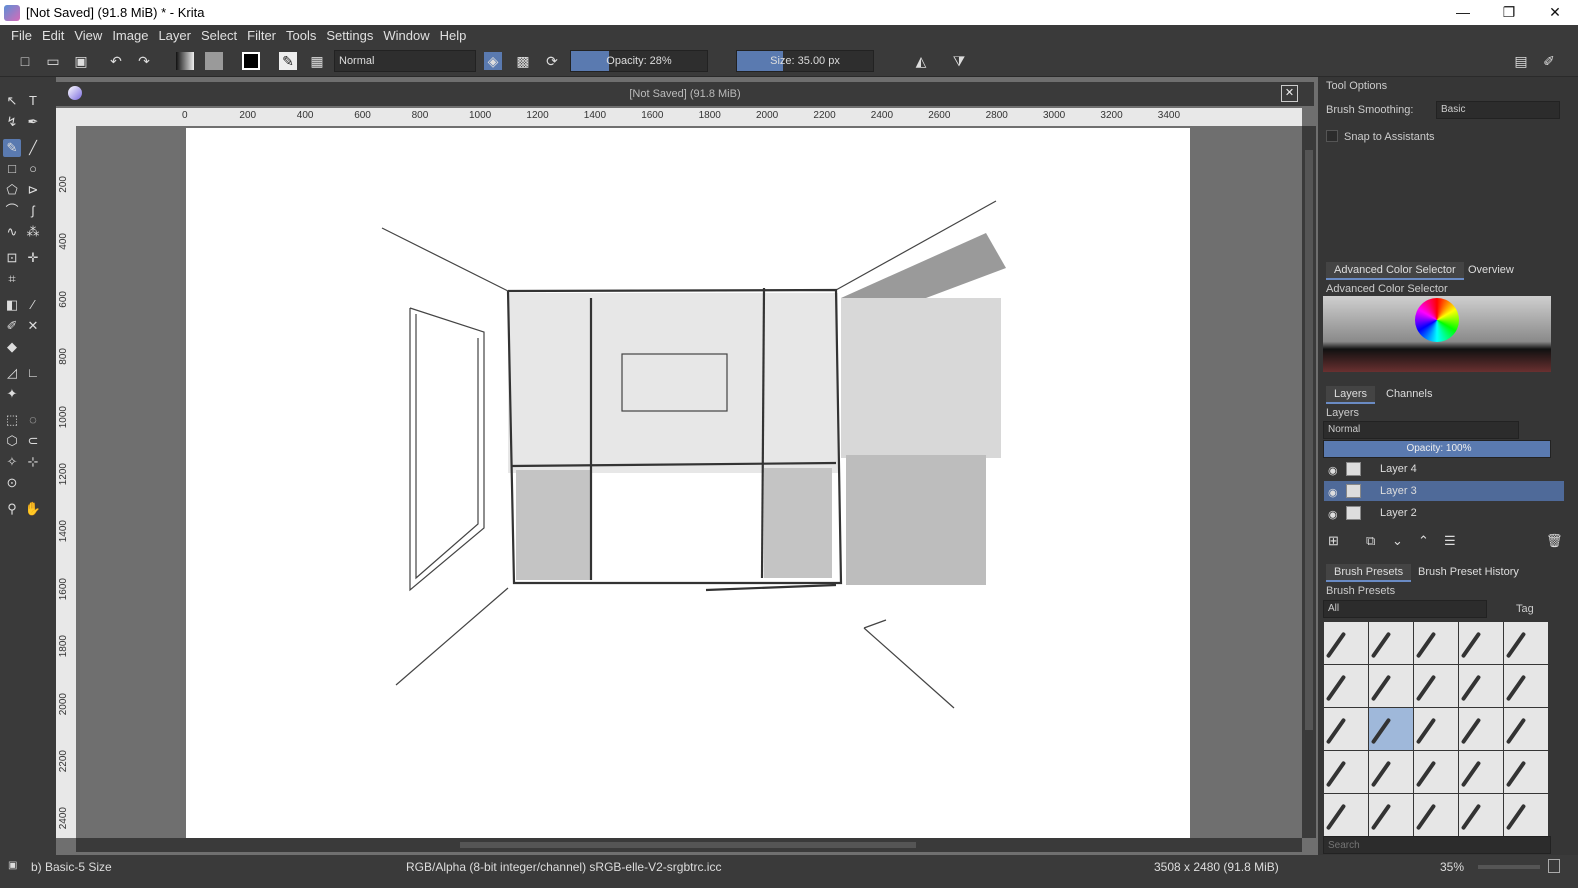  What do you see at coordinates (33, 169) in the screenshot?
I see `ellipse-tool-icon: ○` at bounding box center [33, 169].